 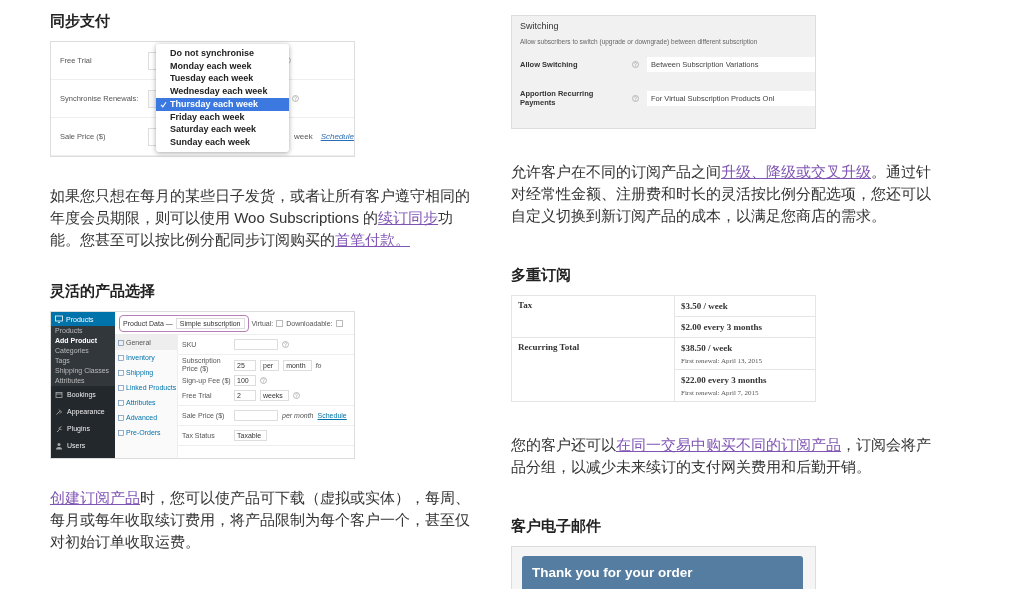 I want to click on link: 创建订阅产品, so click(x=95, y=497).